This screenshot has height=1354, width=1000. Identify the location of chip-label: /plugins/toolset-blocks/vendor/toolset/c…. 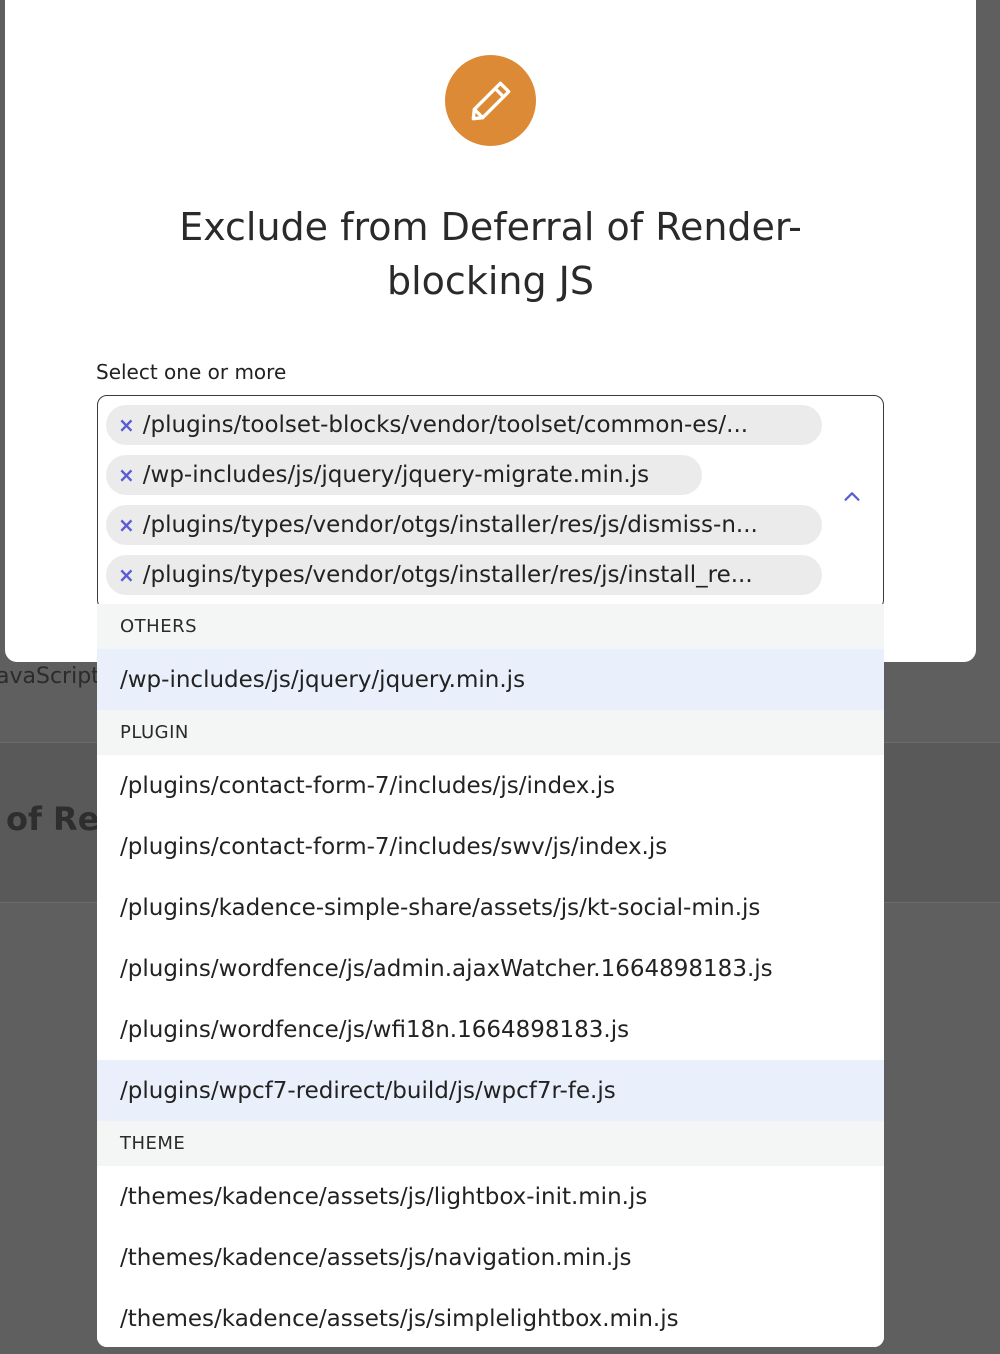
(445, 425).